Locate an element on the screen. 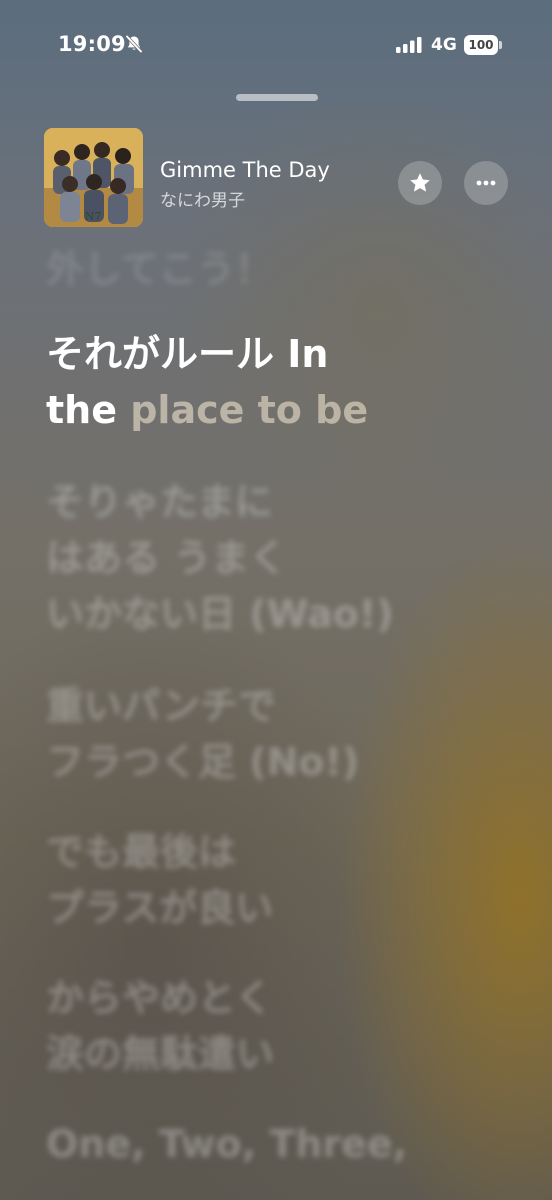  lyric-line: からやめとく 涙の無駄遣い is located at coordinates (160, 1026).